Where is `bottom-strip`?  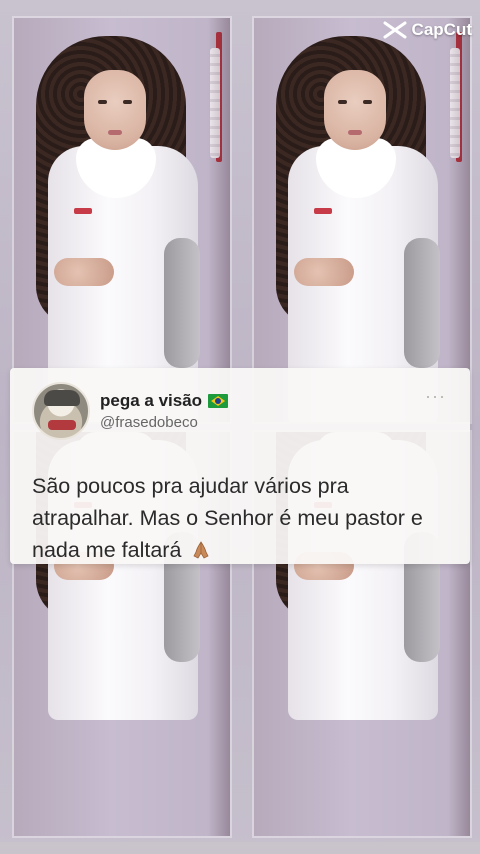 bottom-strip is located at coordinates (240, 848).